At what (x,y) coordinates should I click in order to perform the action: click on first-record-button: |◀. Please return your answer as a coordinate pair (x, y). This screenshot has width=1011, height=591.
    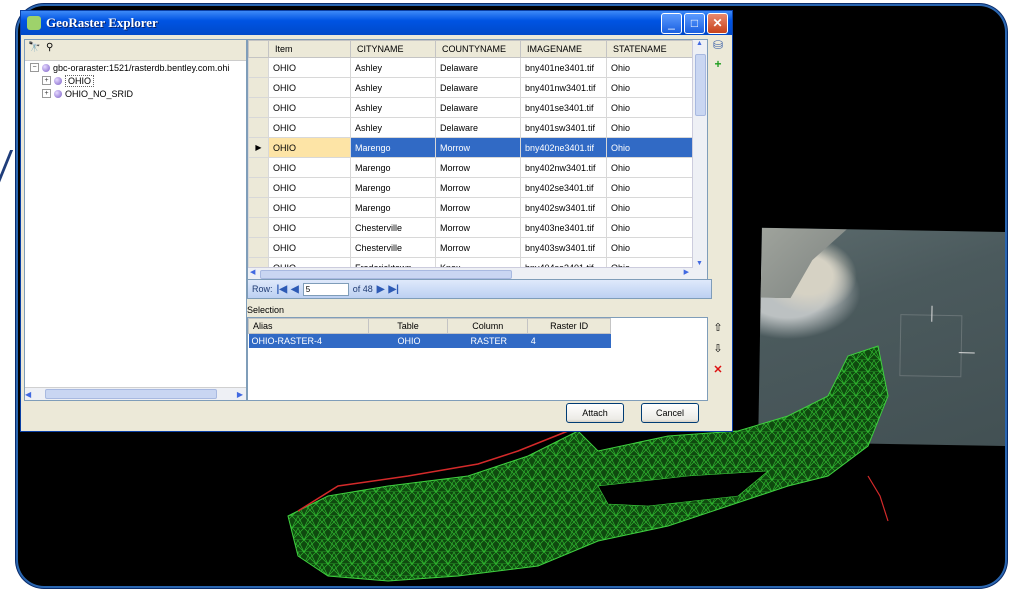
    Looking at the image, I should click on (282, 289).